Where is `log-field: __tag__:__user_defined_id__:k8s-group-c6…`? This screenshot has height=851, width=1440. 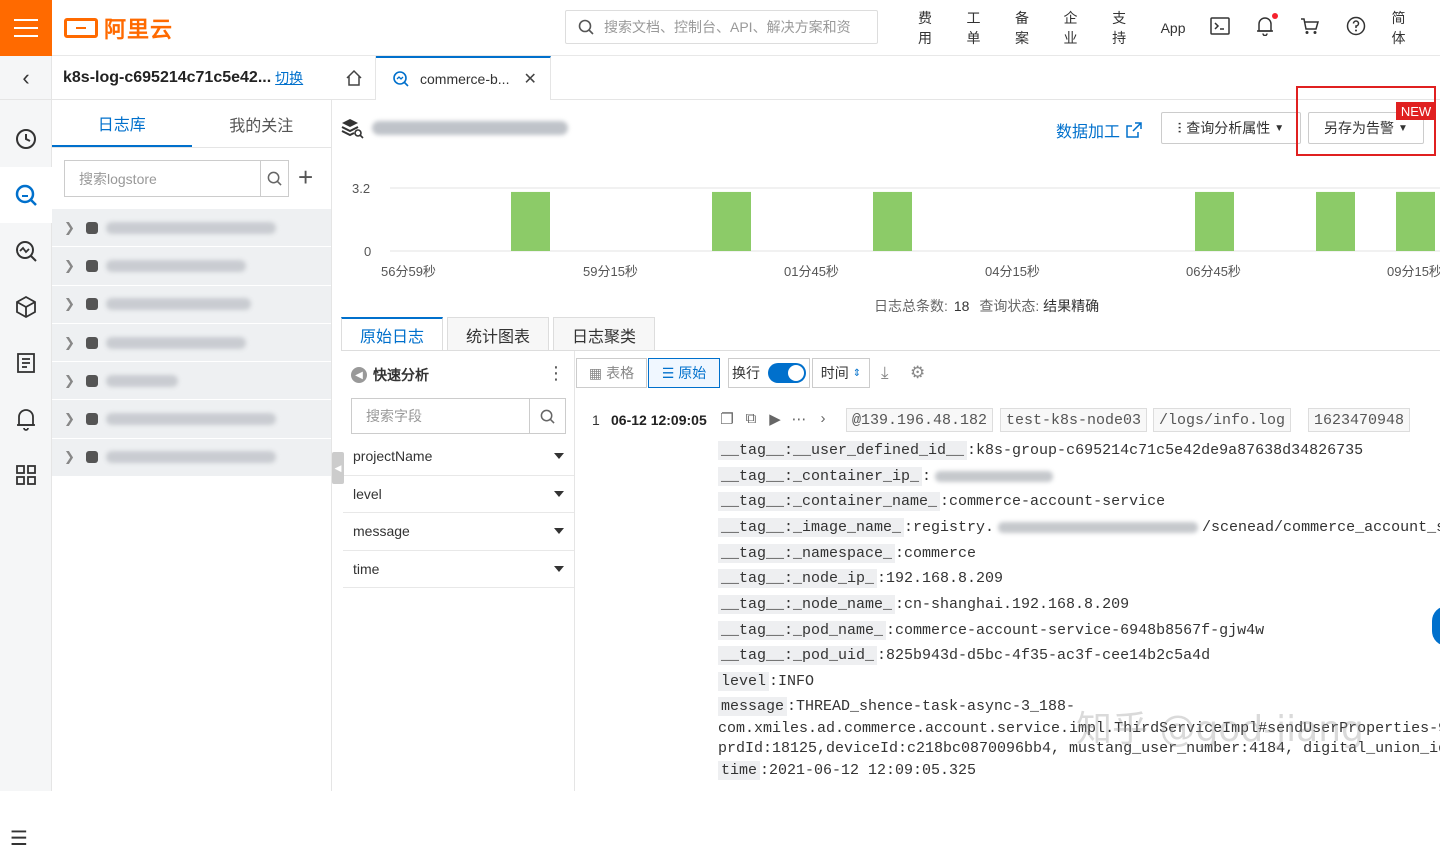
log-field: __tag__:__user_defined_id__:k8s-group-c6… is located at coordinates (1040, 451).